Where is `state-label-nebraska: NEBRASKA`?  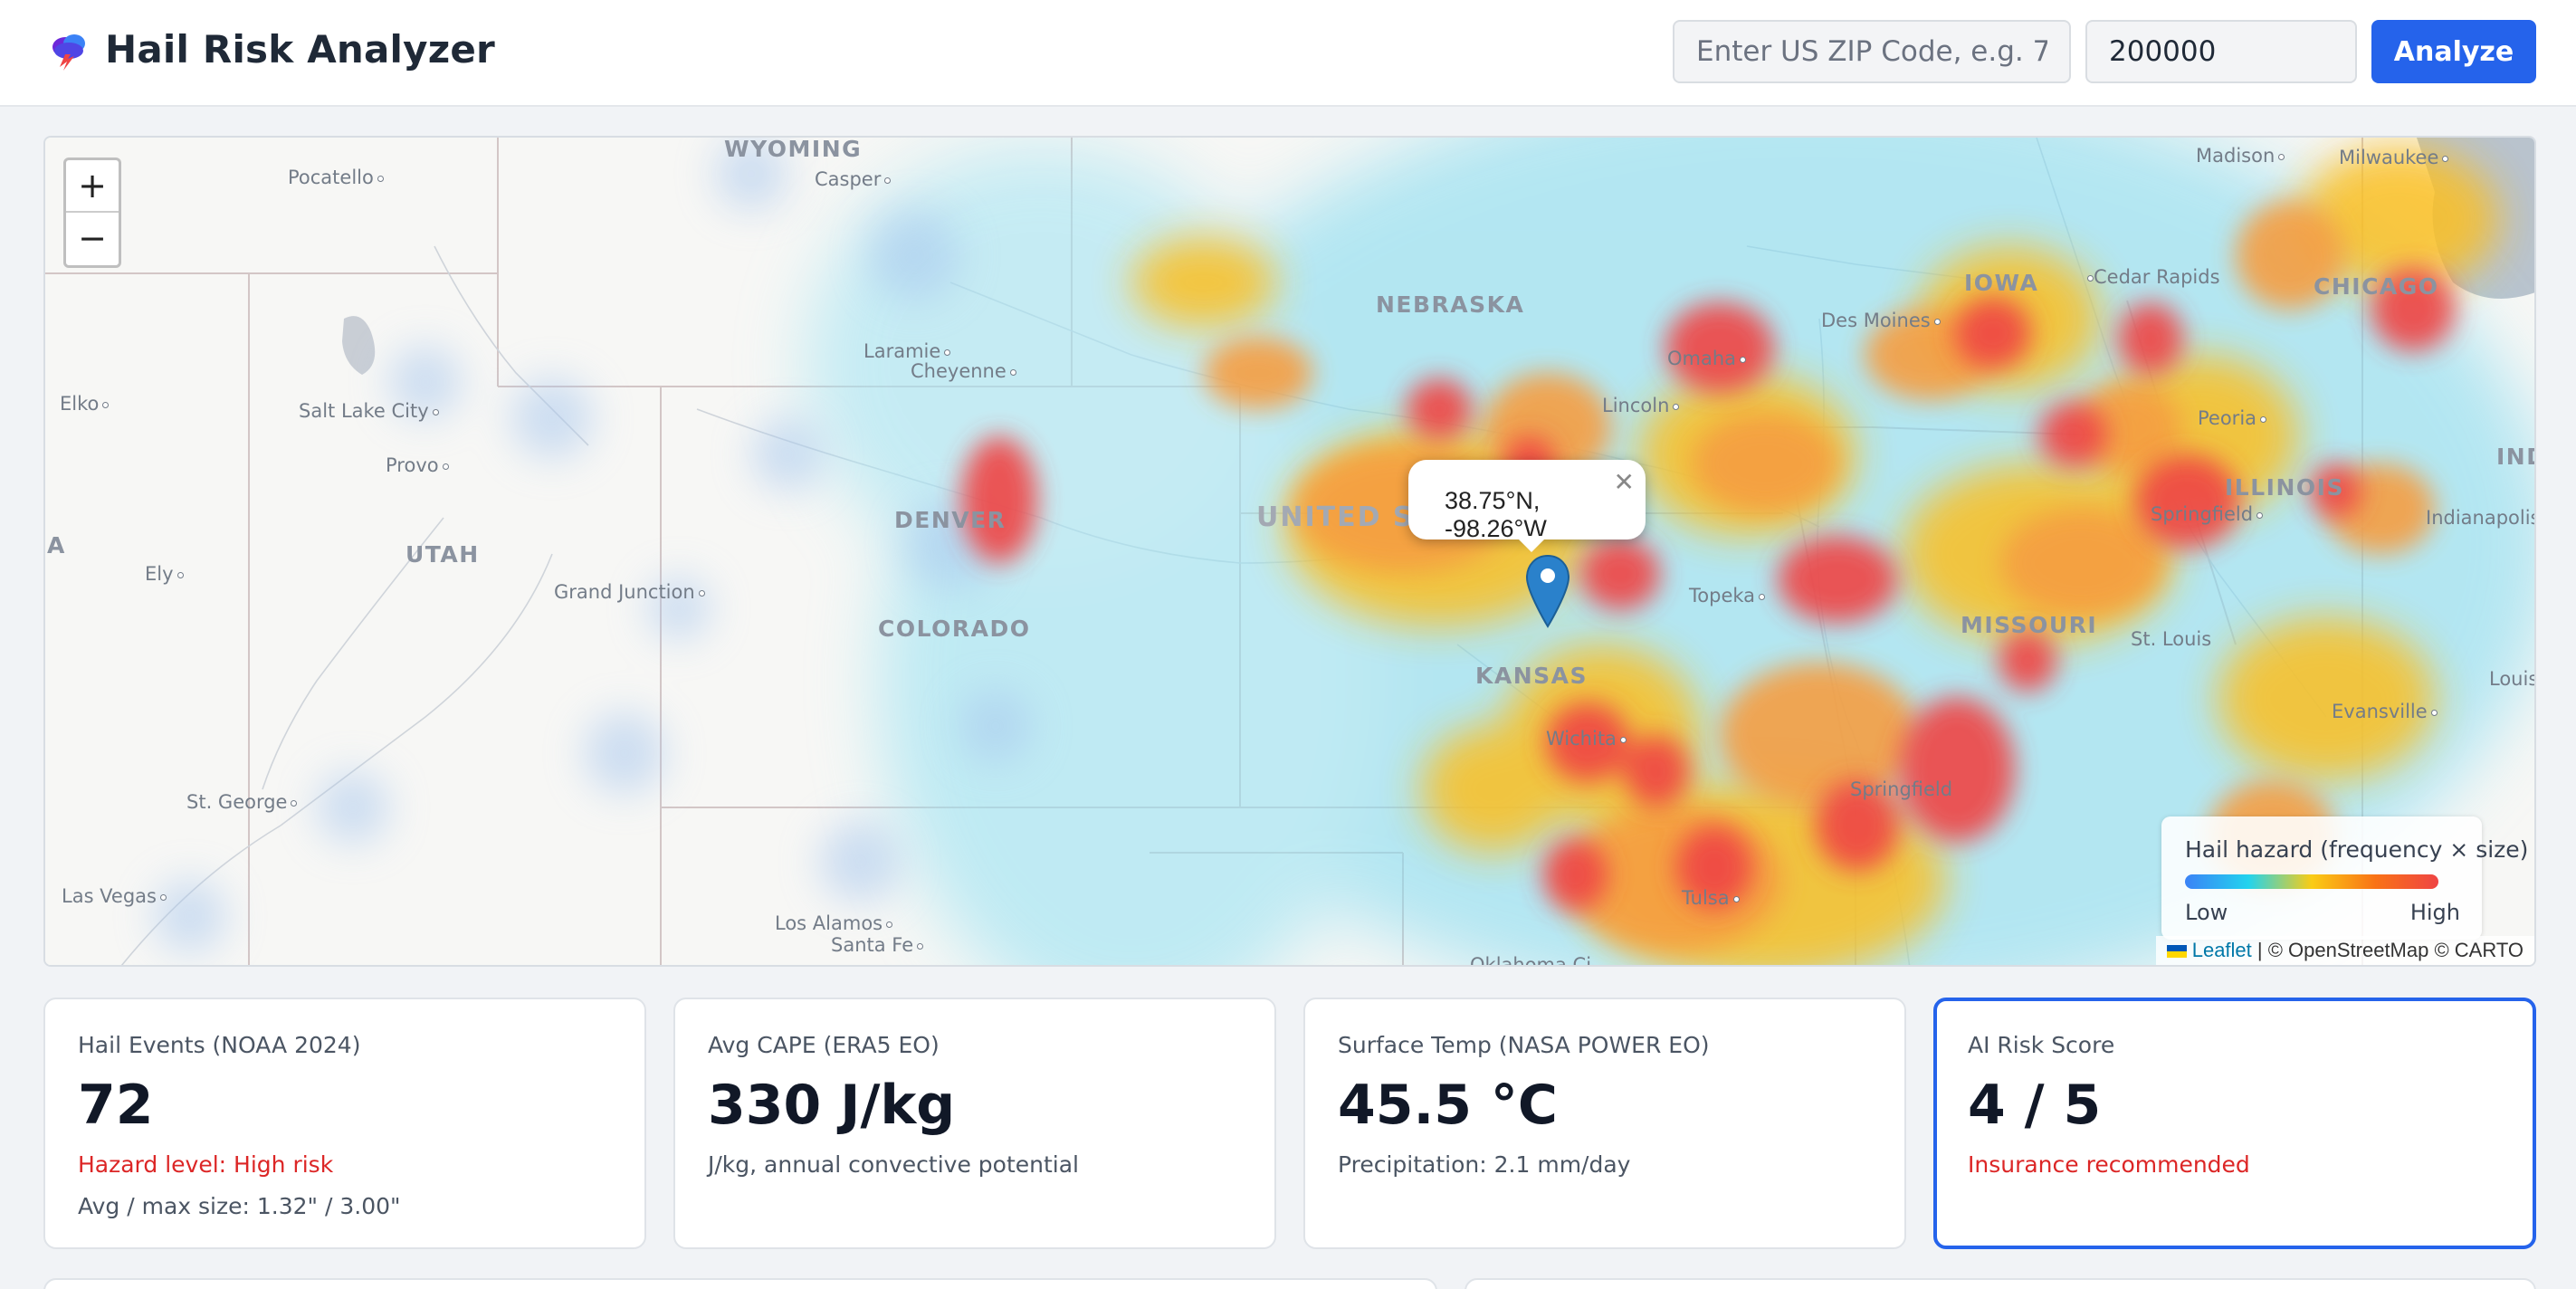
state-label-nebraska: NEBRASKA is located at coordinates (1450, 304).